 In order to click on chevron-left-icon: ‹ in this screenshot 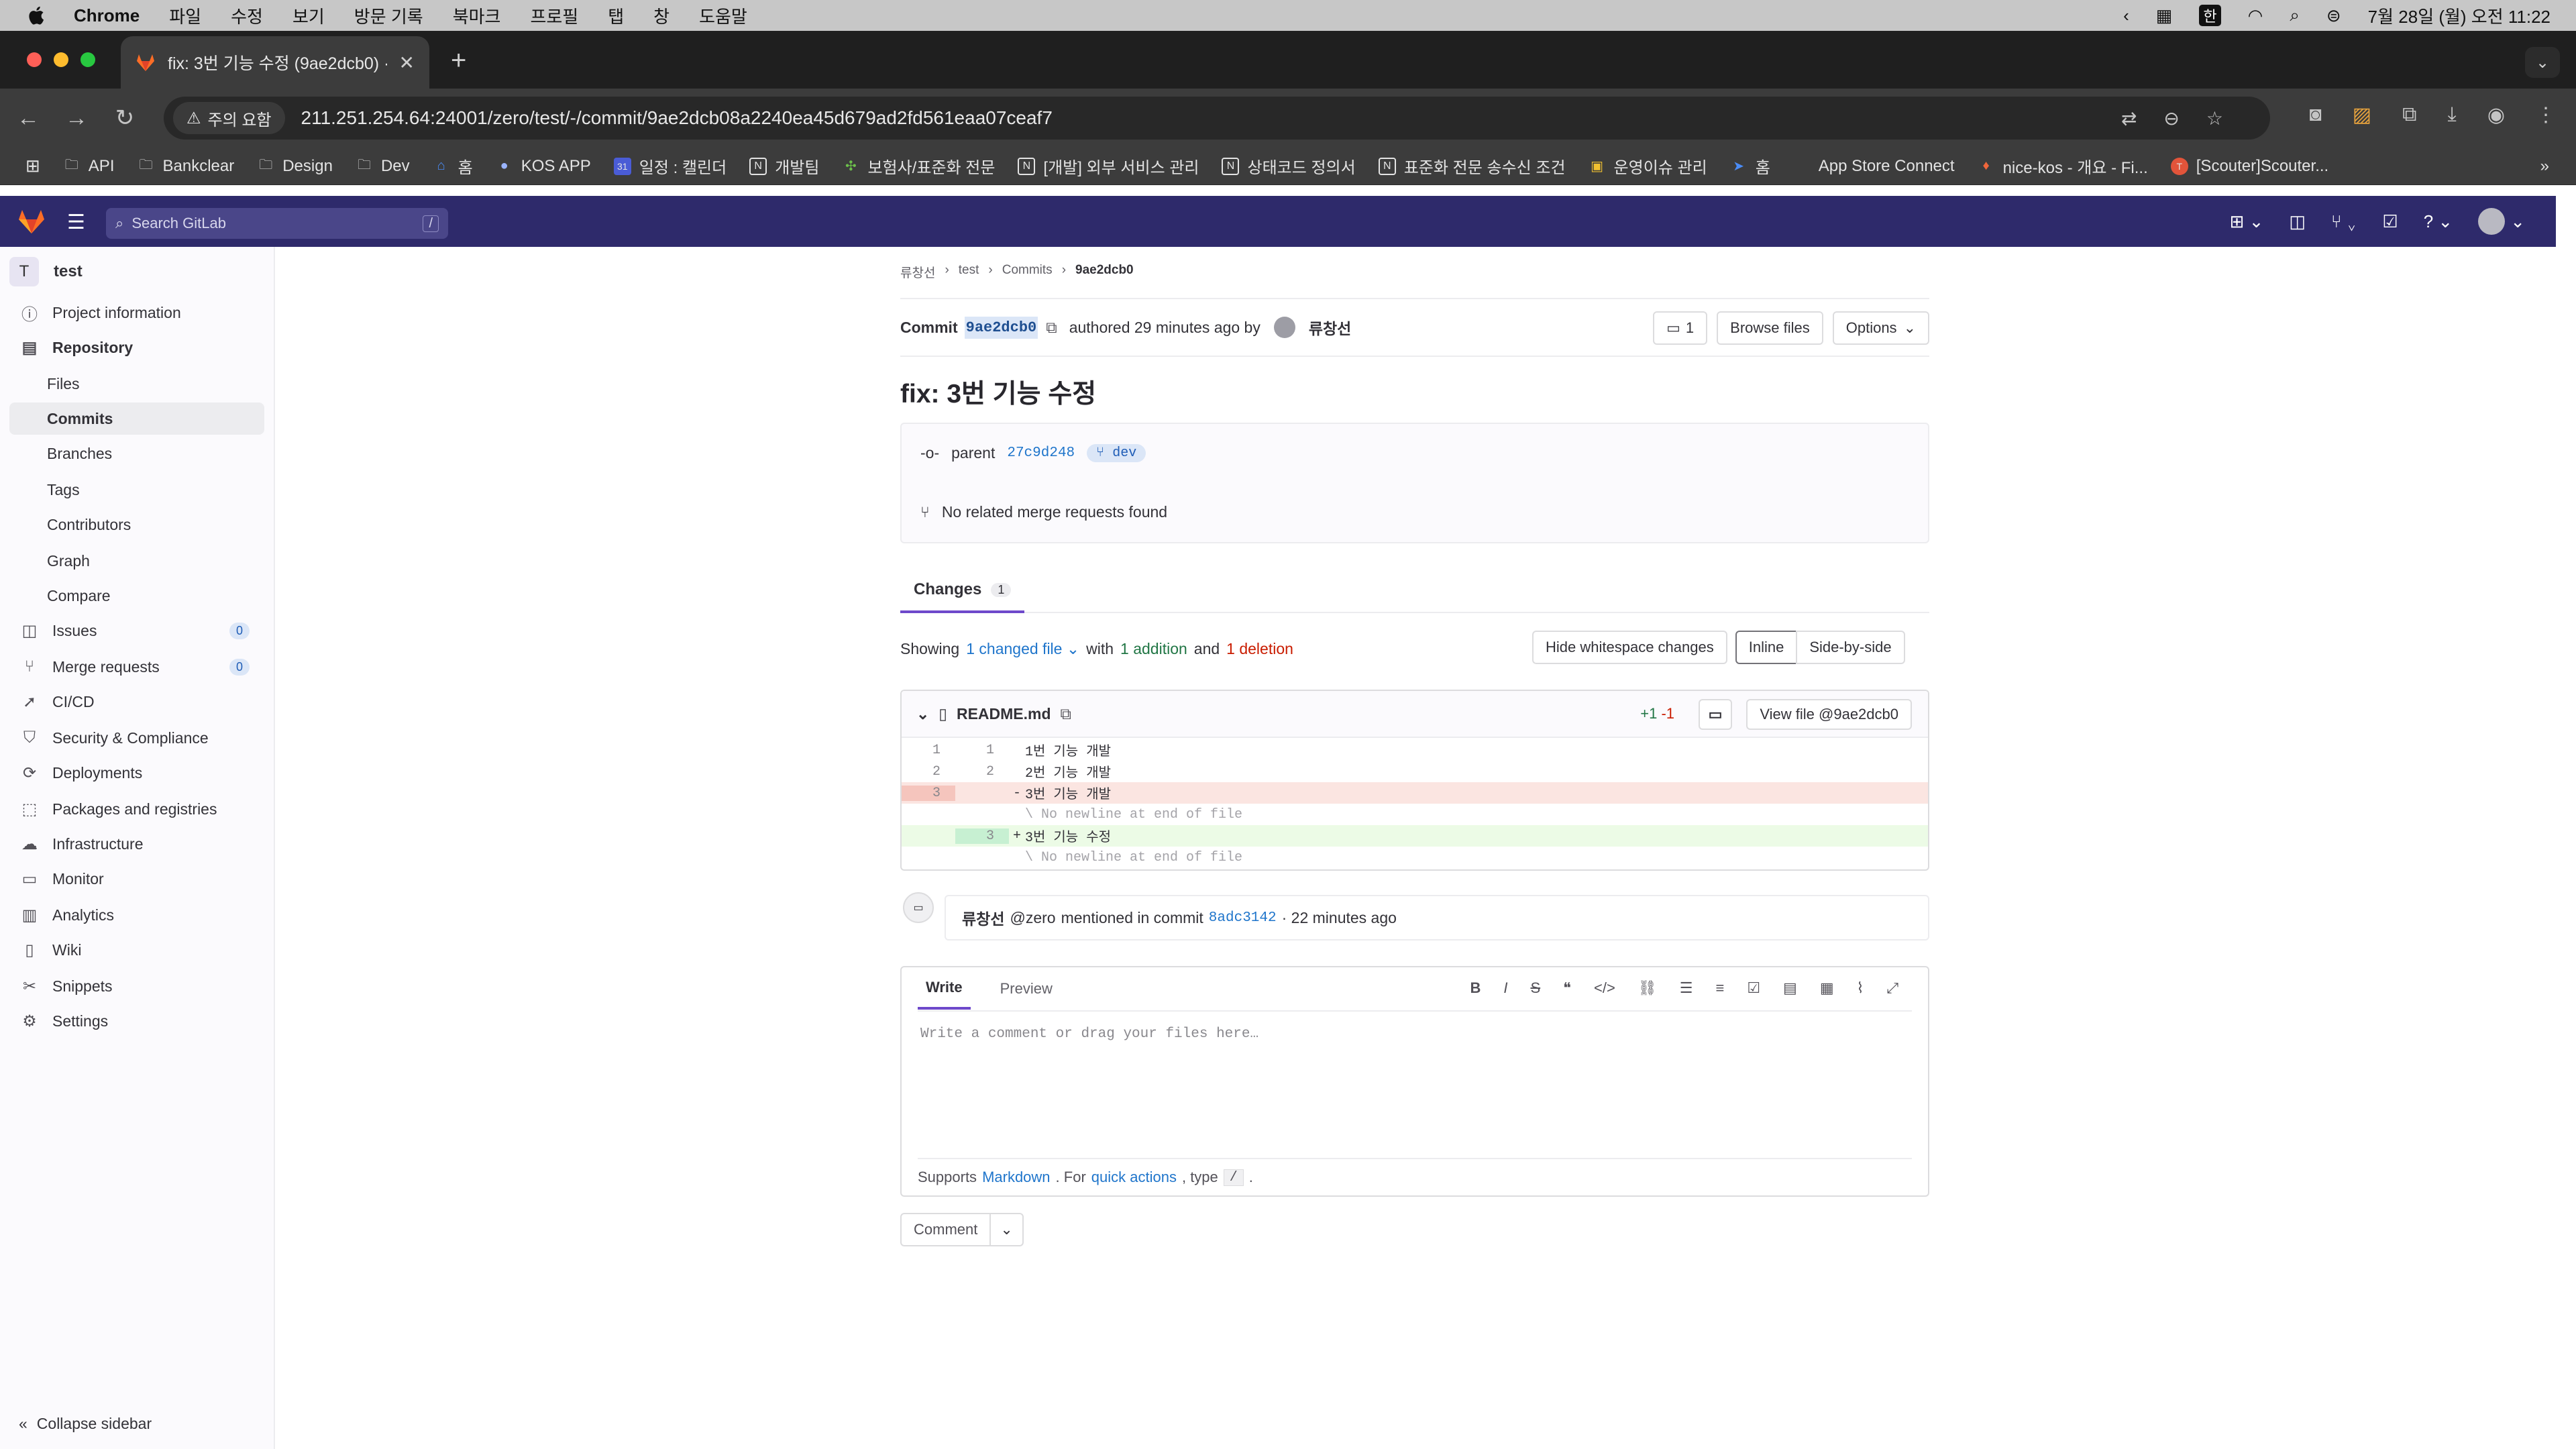, I will do `click(2126, 15)`.